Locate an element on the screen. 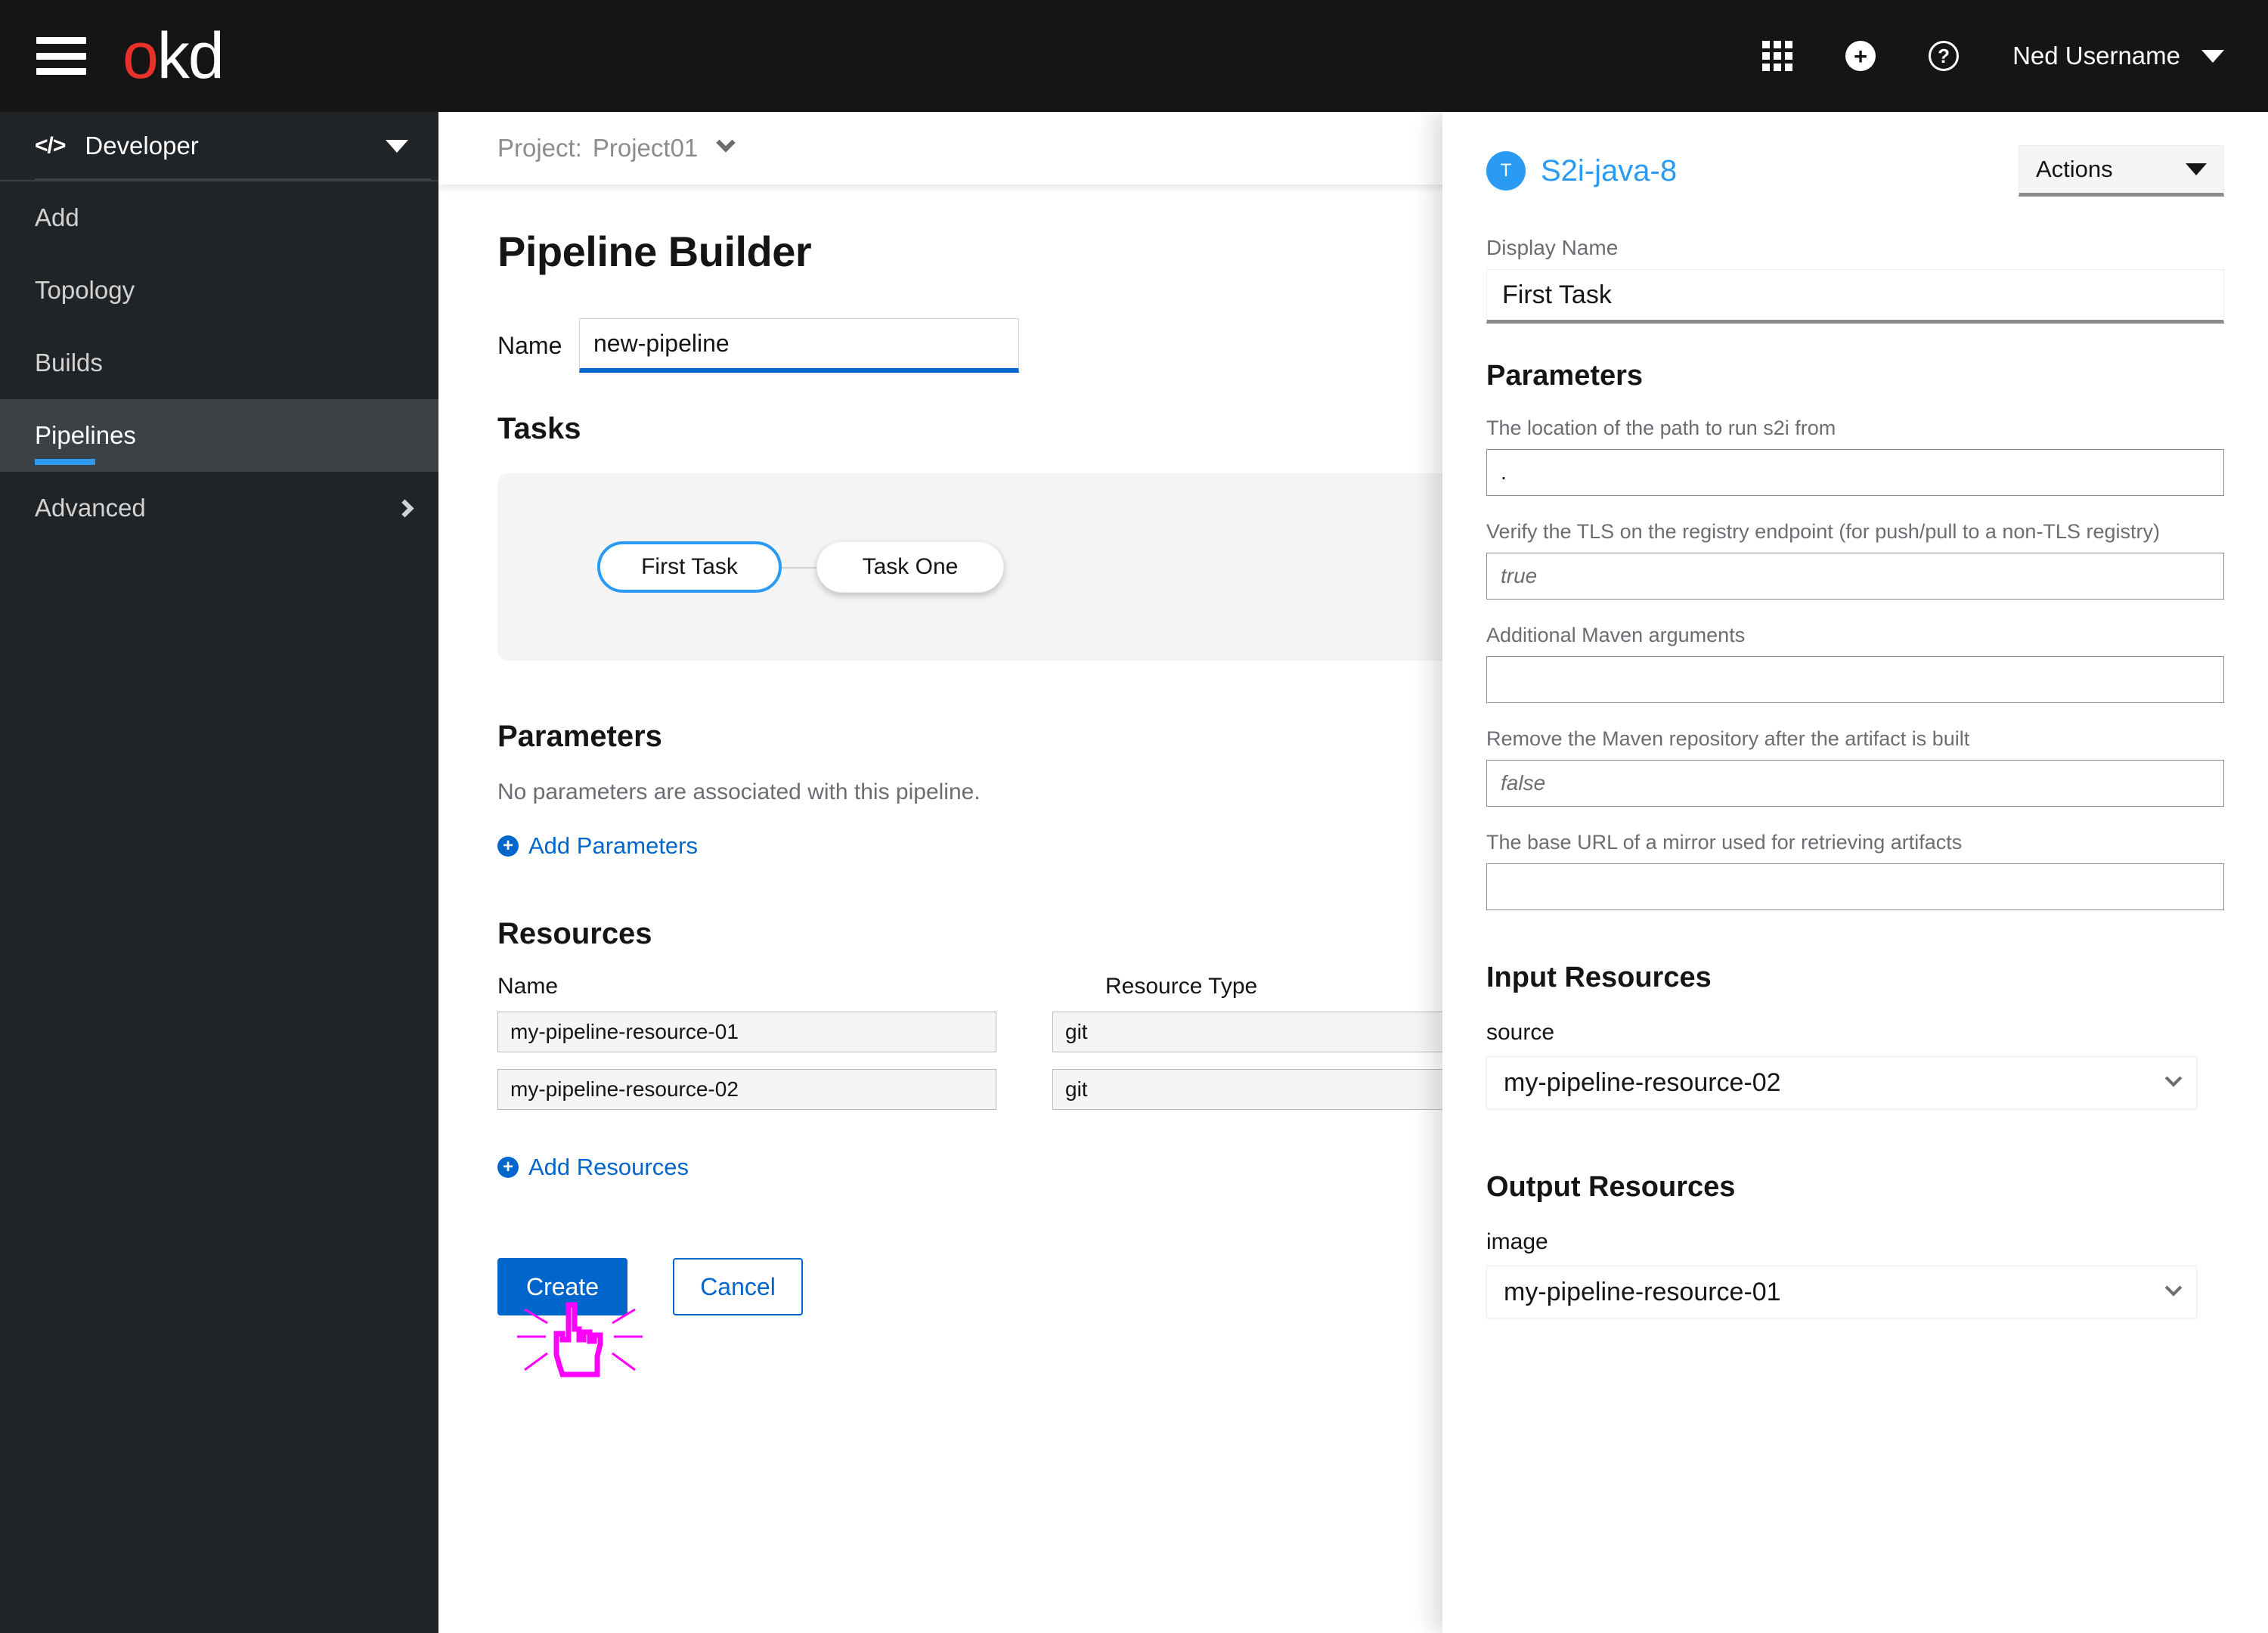 The image size is (2268, 1633). task-node-first-task: First Task is located at coordinates (689, 567).